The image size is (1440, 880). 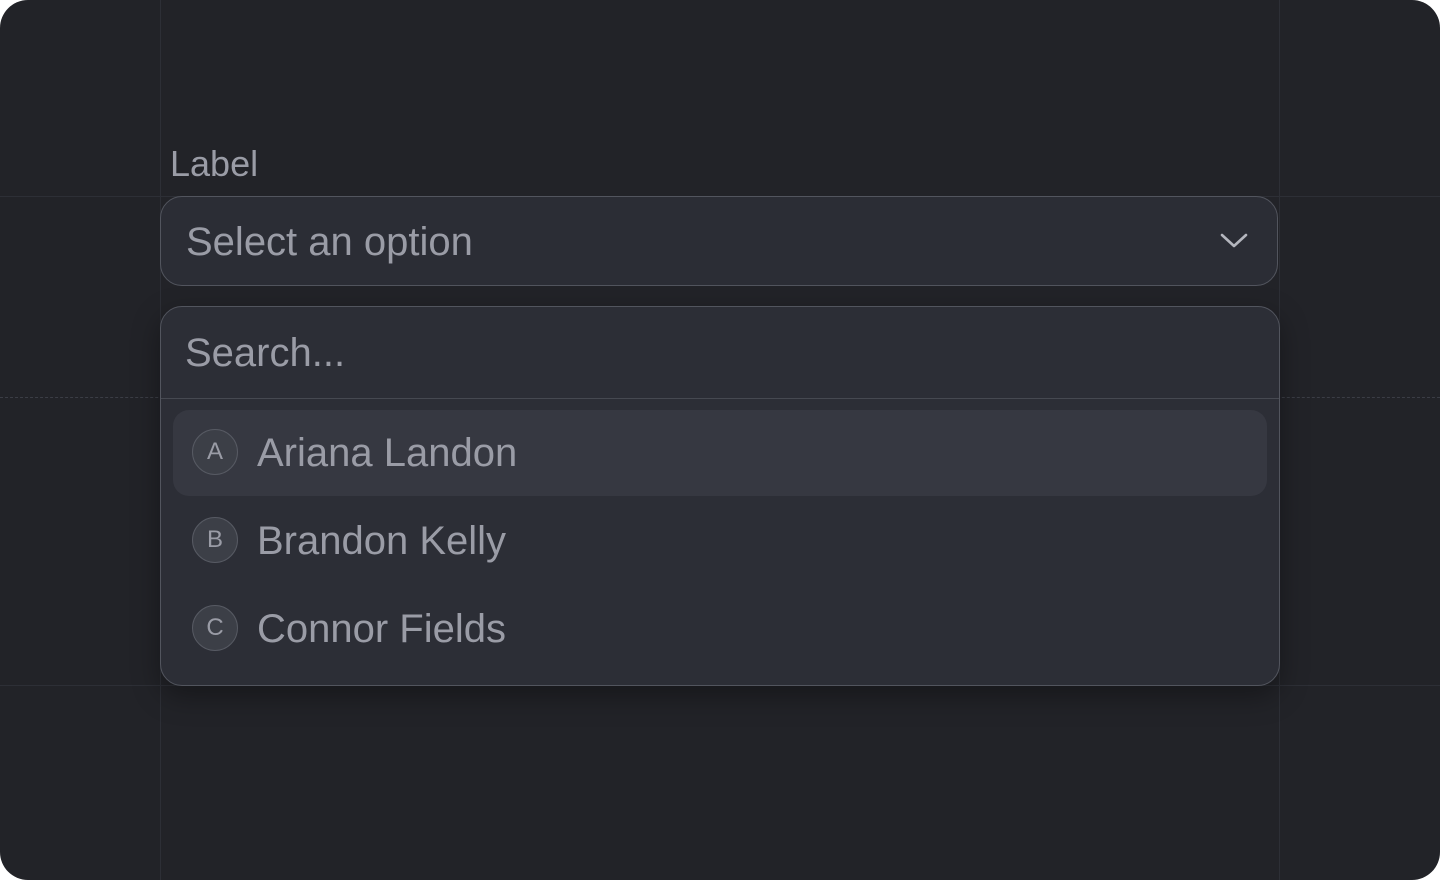 I want to click on option-brandon-kelly: B Brandon Kelly, so click(x=720, y=541).